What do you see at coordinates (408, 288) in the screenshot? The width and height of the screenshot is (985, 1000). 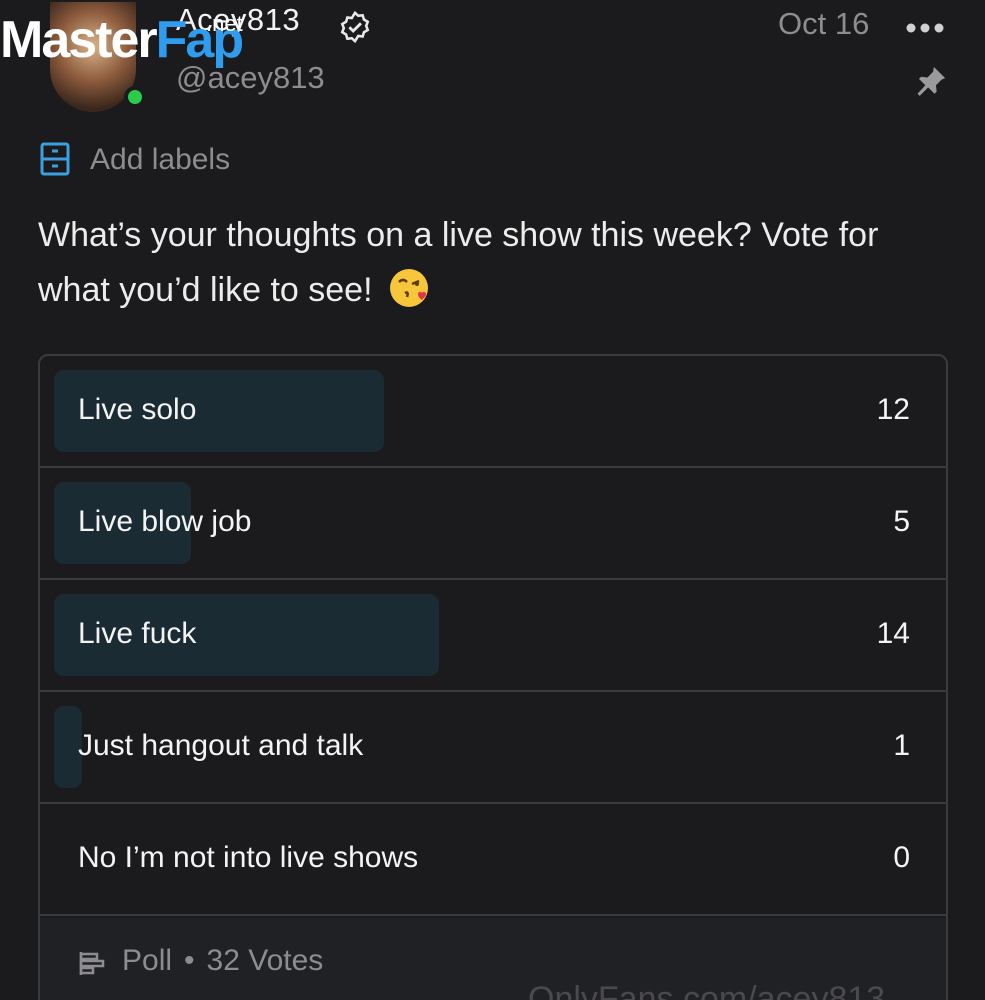 I see `kissing-face-emoji-icon` at bounding box center [408, 288].